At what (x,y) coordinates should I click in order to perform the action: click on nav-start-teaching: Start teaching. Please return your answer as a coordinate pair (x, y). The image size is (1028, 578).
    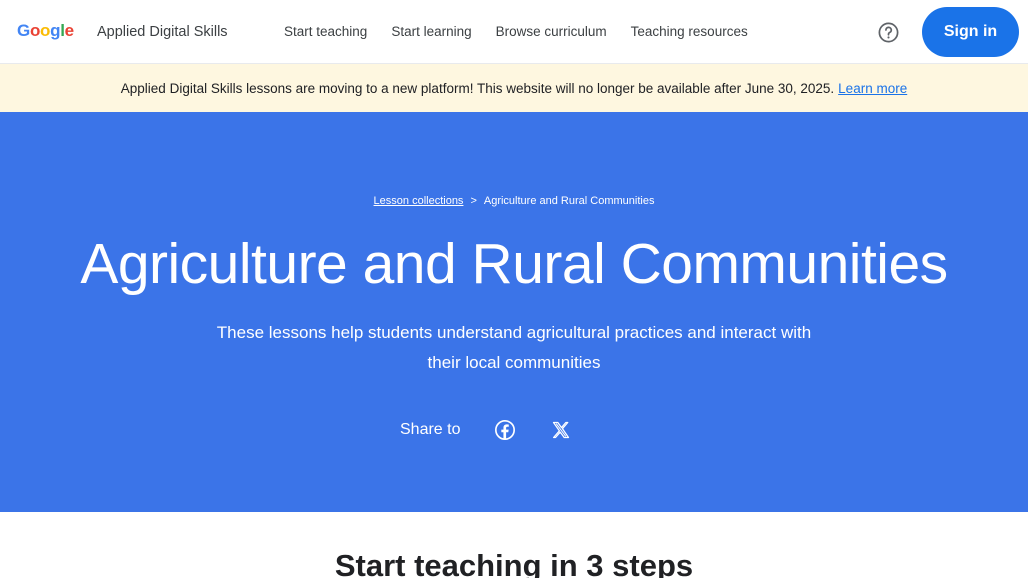
    Looking at the image, I should click on (325, 32).